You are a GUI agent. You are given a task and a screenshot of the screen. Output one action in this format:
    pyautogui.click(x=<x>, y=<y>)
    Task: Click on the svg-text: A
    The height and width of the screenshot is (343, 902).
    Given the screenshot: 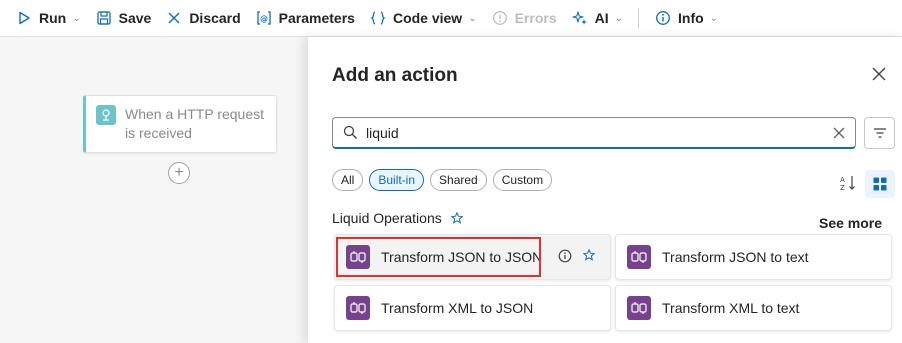 What is the action you would take?
    pyautogui.click(x=842, y=180)
    